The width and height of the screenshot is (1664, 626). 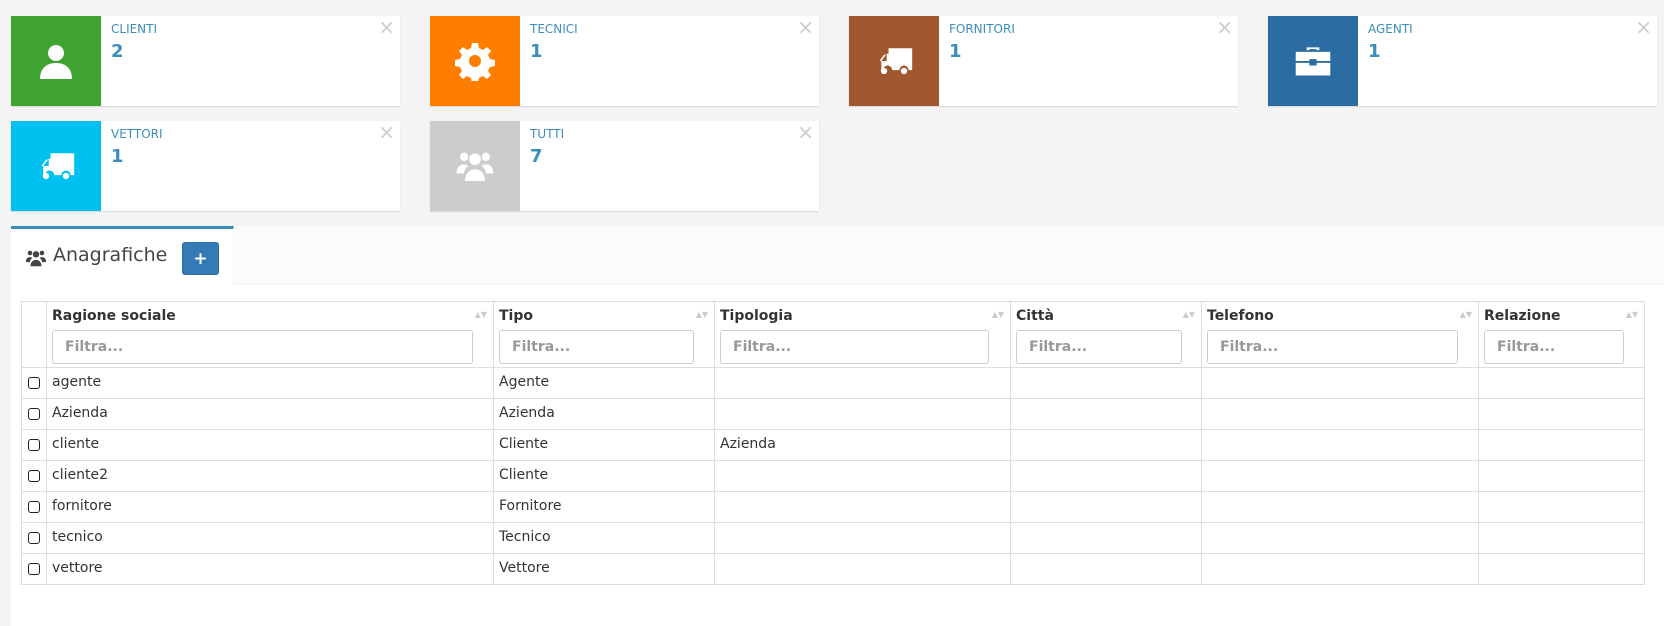 I want to click on tab-anagrafiche: Anagrafiche +, so click(x=122, y=255).